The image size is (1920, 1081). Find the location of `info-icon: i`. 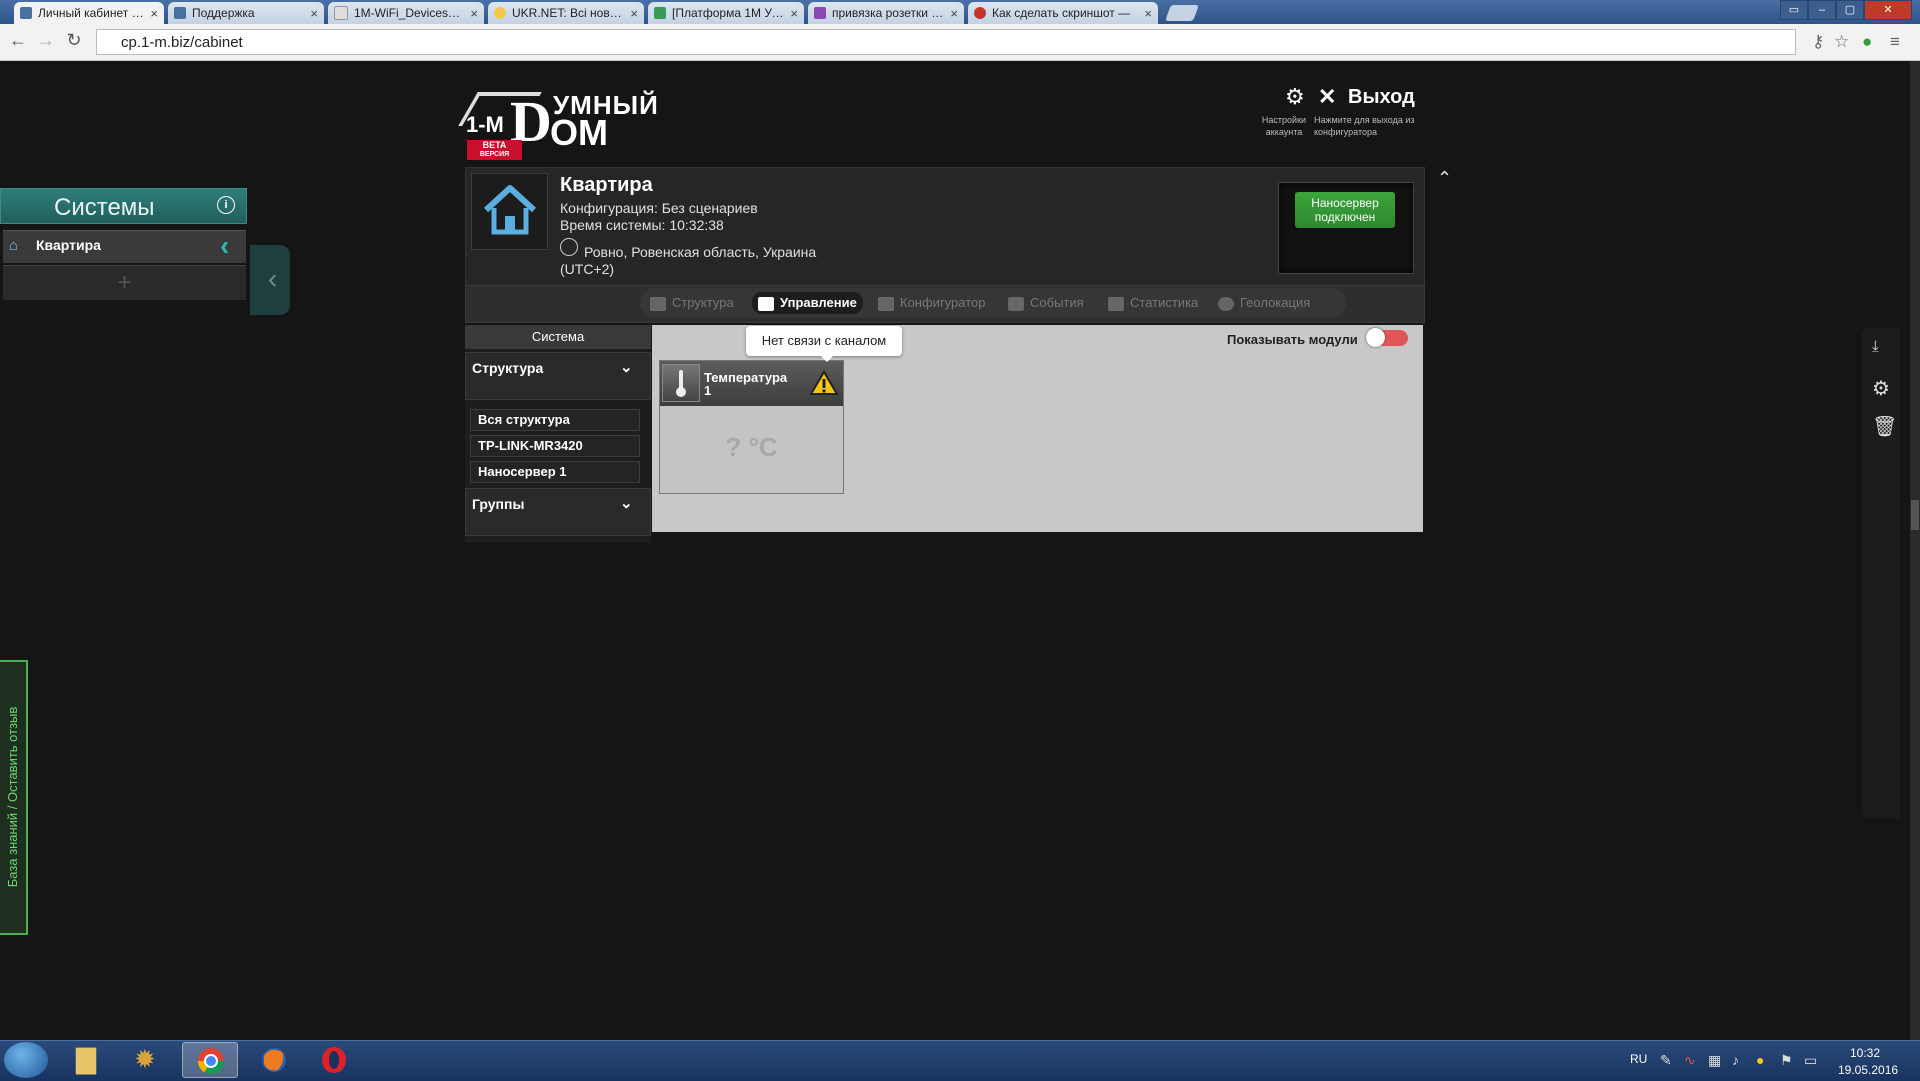

info-icon: i is located at coordinates (226, 205).